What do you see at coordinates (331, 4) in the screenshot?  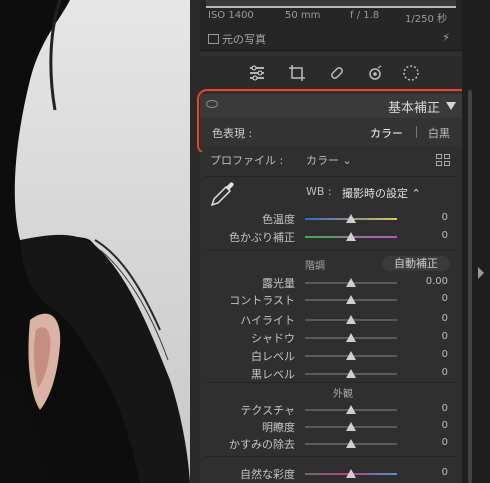 I see `histogram` at bounding box center [331, 4].